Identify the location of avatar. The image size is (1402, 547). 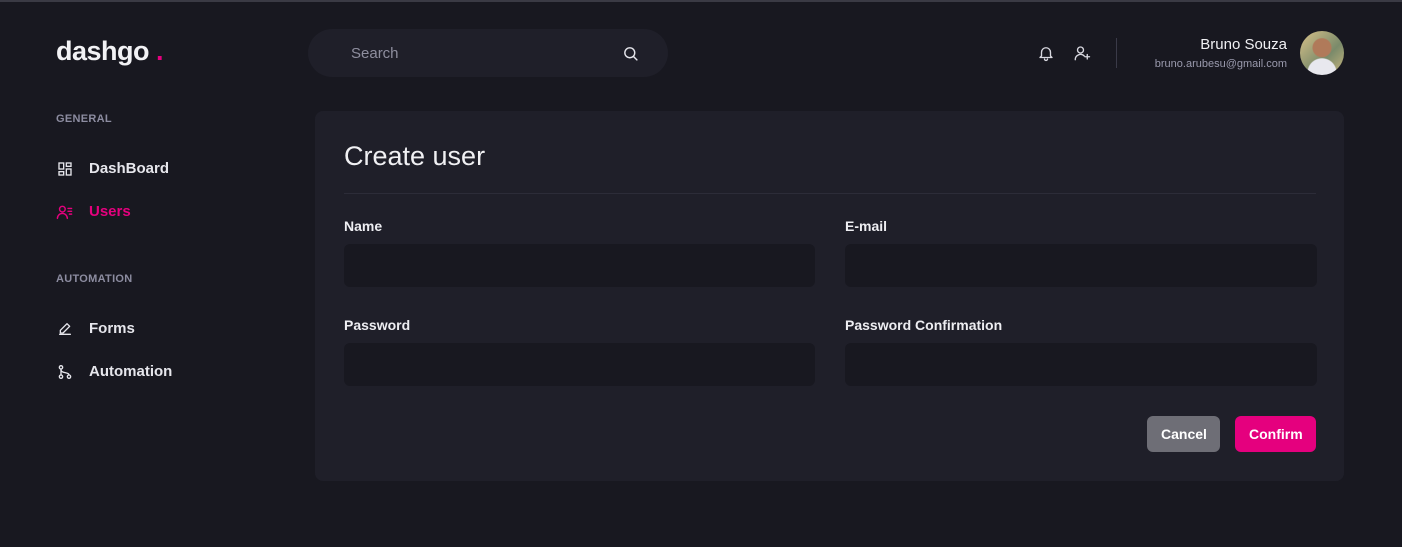
(1322, 53).